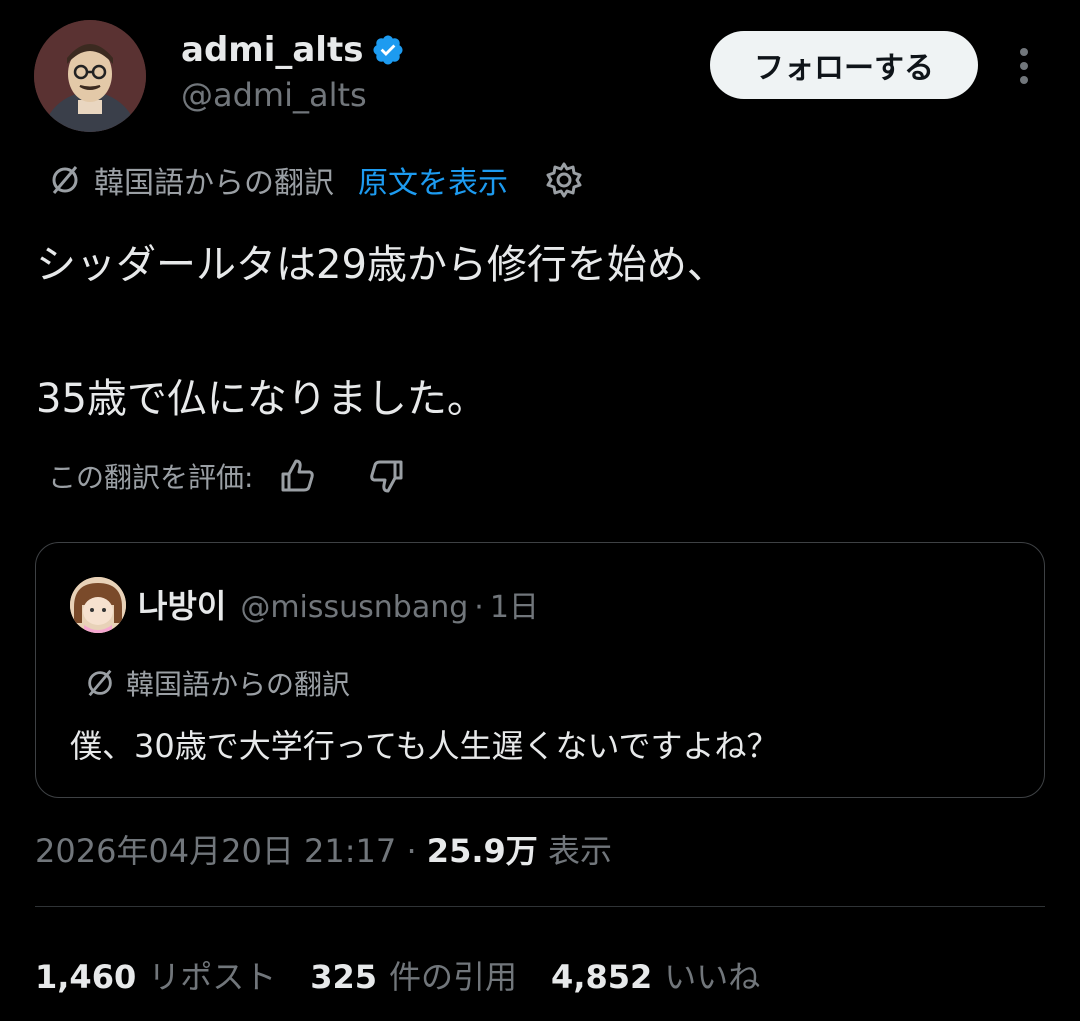 Image resolution: width=1080 pixels, height=1021 pixels. Describe the element at coordinates (433, 180) in the screenshot. I see `show-original-link: 原文を表示` at that location.